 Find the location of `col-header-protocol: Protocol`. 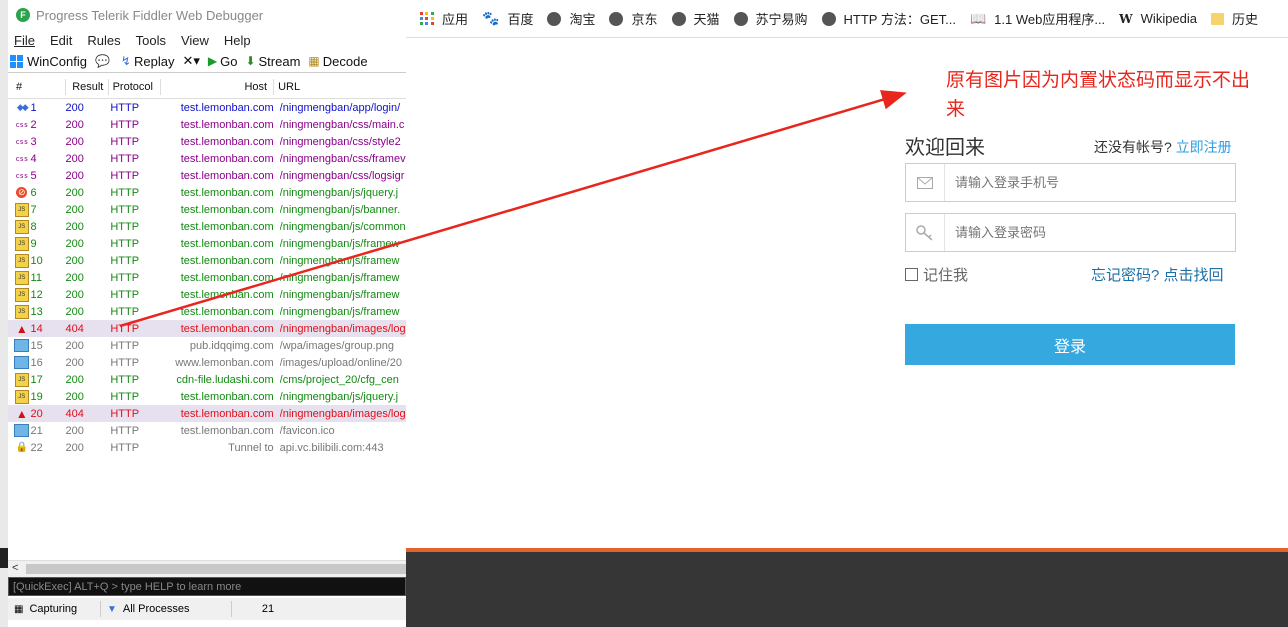

col-header-protocol: Protocol is located at coordinates (134, 87).